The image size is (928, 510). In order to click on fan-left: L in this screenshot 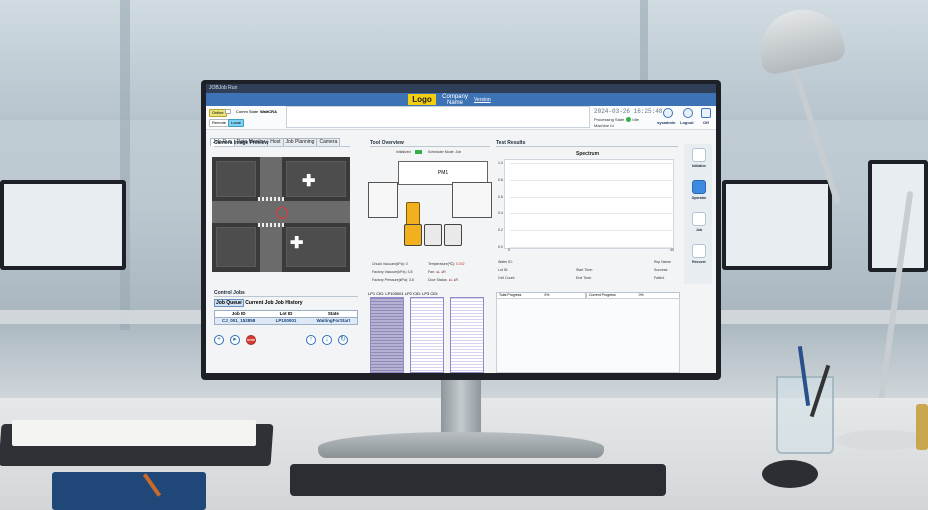, I will do `click(439, 272)`.